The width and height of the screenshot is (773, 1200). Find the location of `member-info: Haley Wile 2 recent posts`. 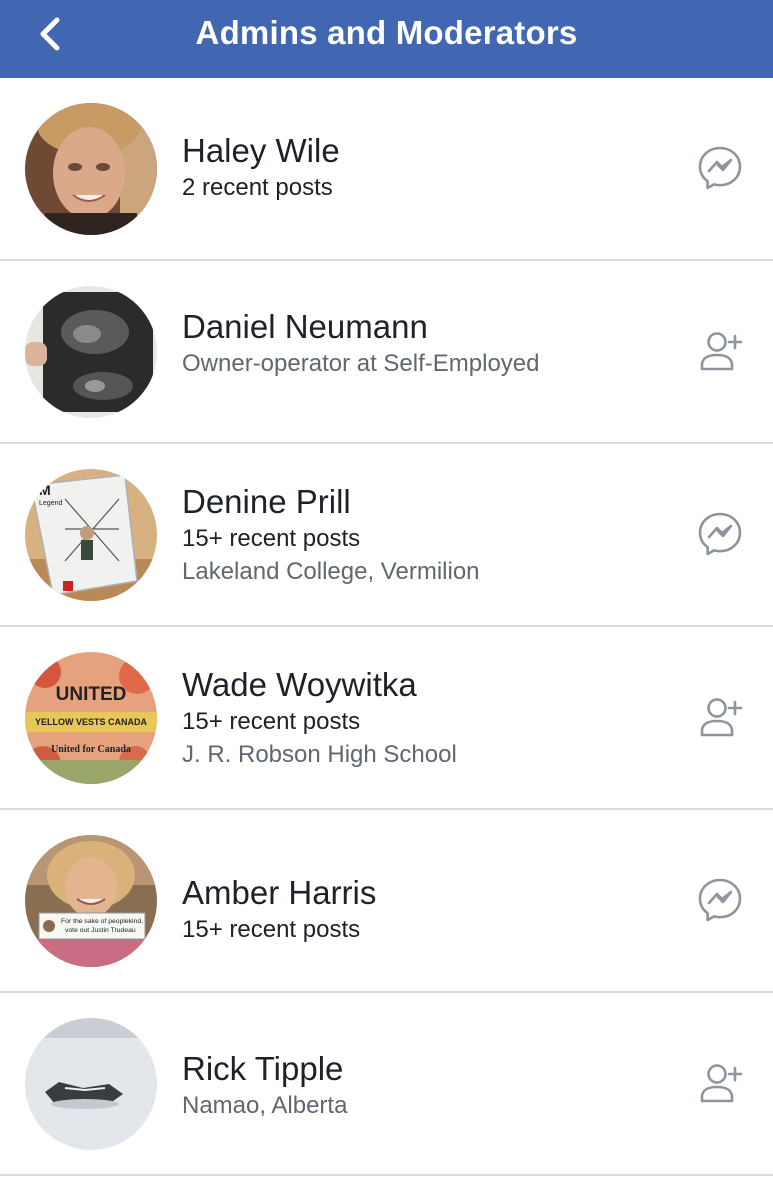

member-info: Haley Wile 2 recent posts is located at coordinates (261, 167).